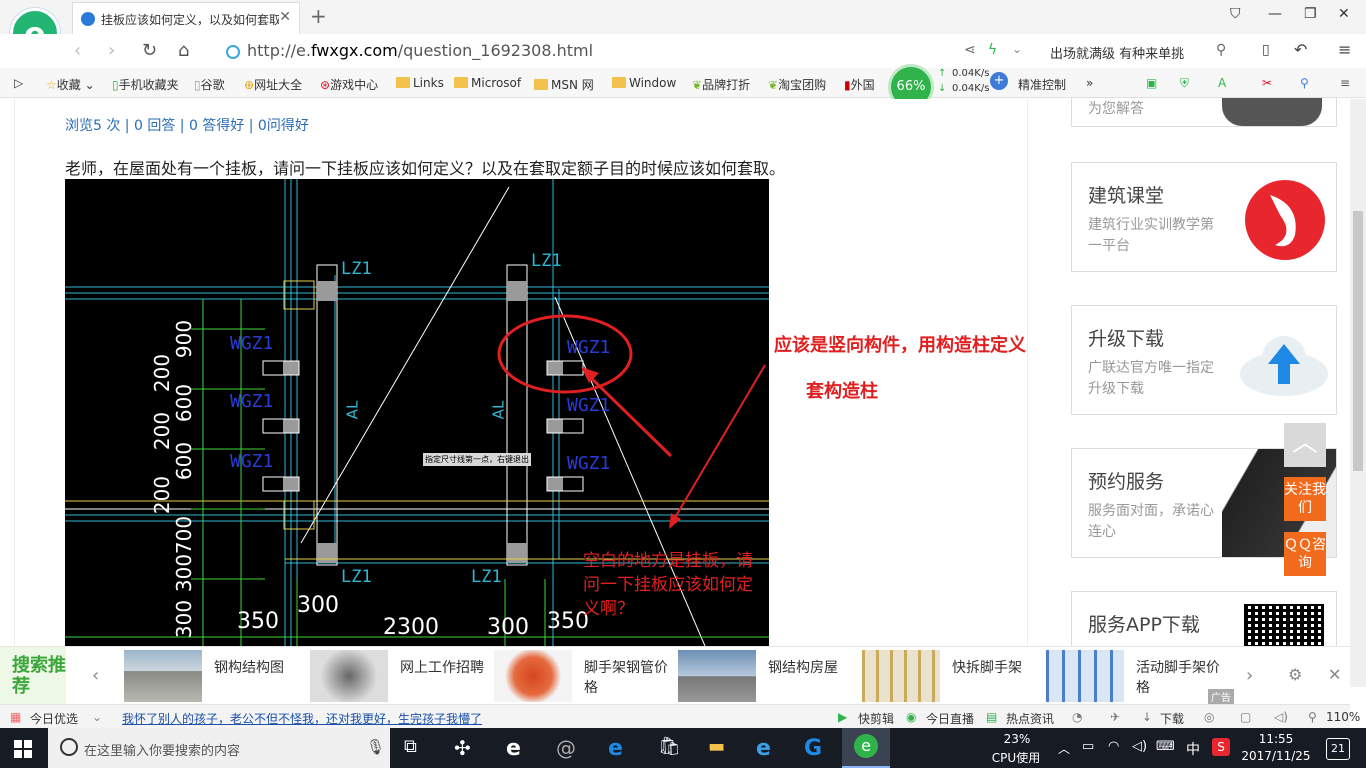 This screenshot has width=1366, height=768. What do you see at coordinates (1276, 739) in the screenshot?
I see `clock-time: 11:55` at bounding box center [1276, 739].